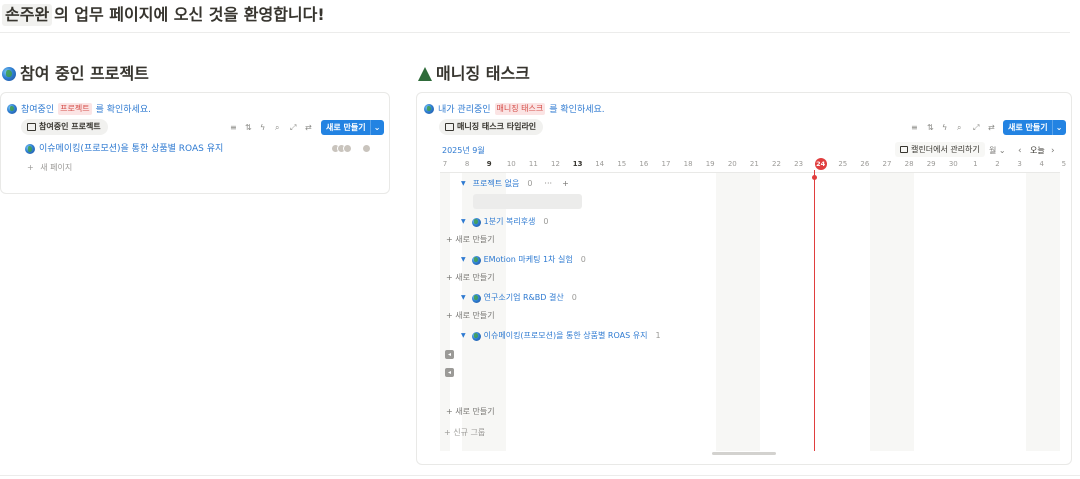 This screenshot has width=1080, height=479. What do you see at coordinates (1041, 164) in the screenshot?
I see `day-label: 4` at bounding box center [1041, 164].